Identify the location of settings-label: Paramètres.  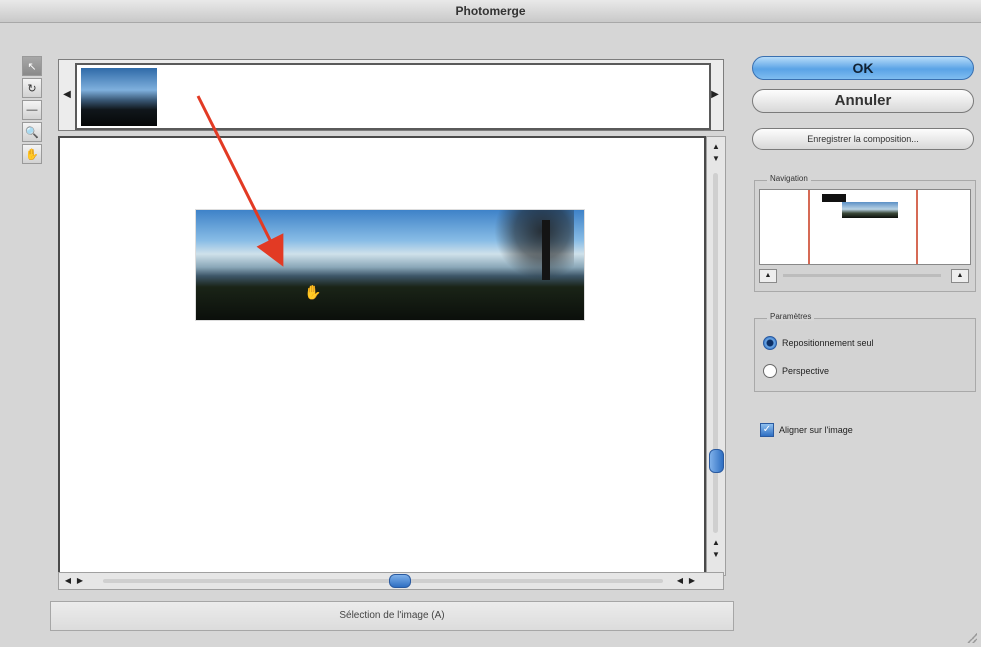
(791, 316).